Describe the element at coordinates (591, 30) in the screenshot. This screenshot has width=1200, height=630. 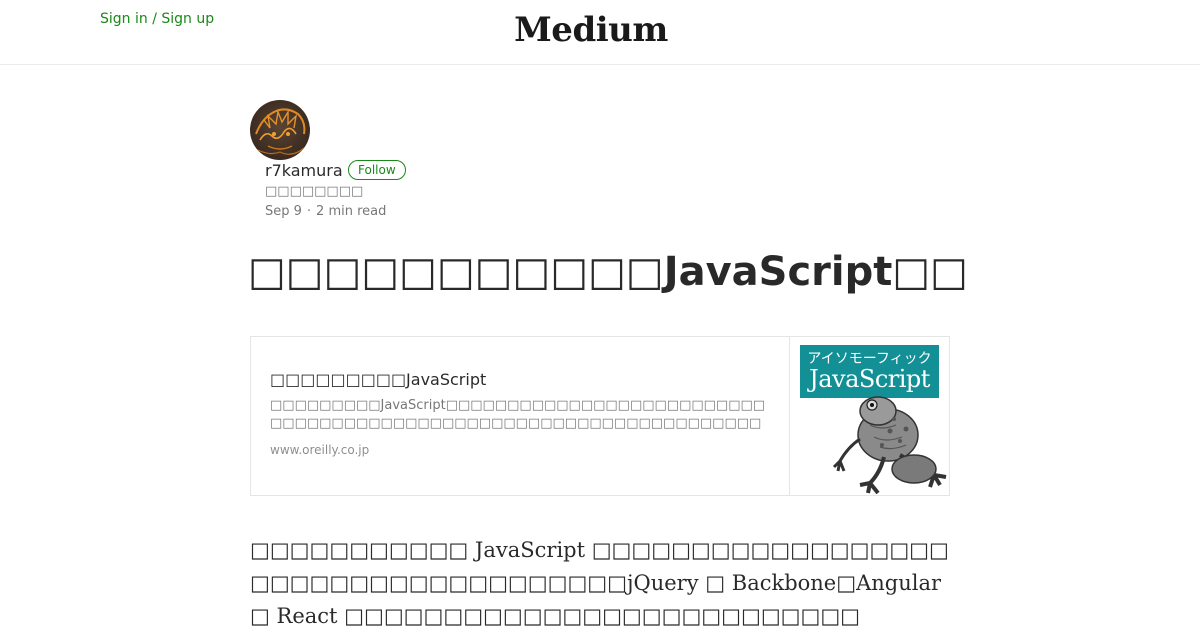
I see `medium-logo: Medium` at that location.